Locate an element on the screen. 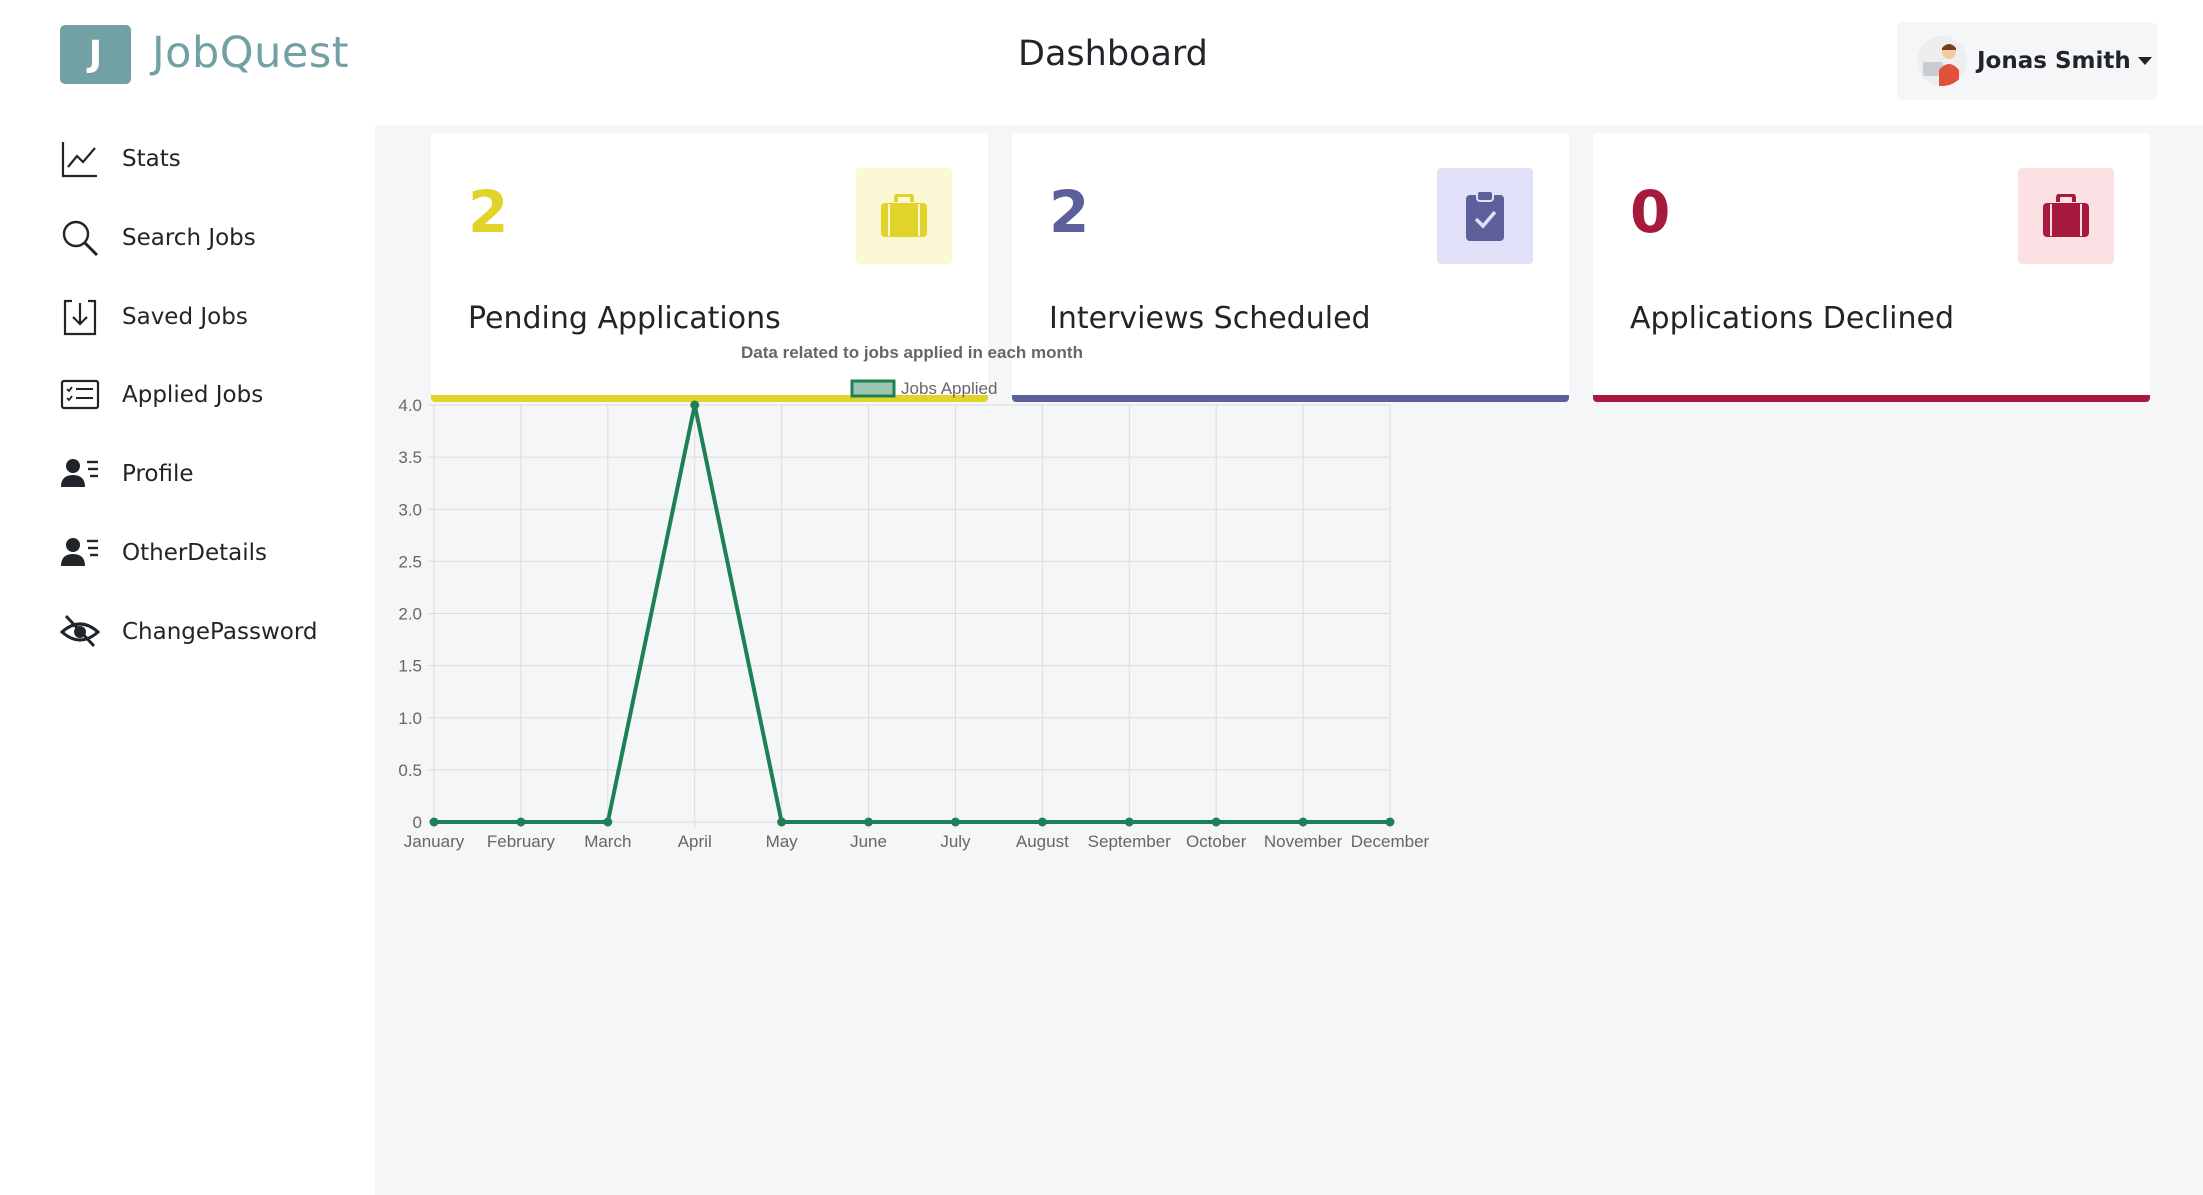  sidebar-item-label: ChangePassword is located at coordinates (220, 632).